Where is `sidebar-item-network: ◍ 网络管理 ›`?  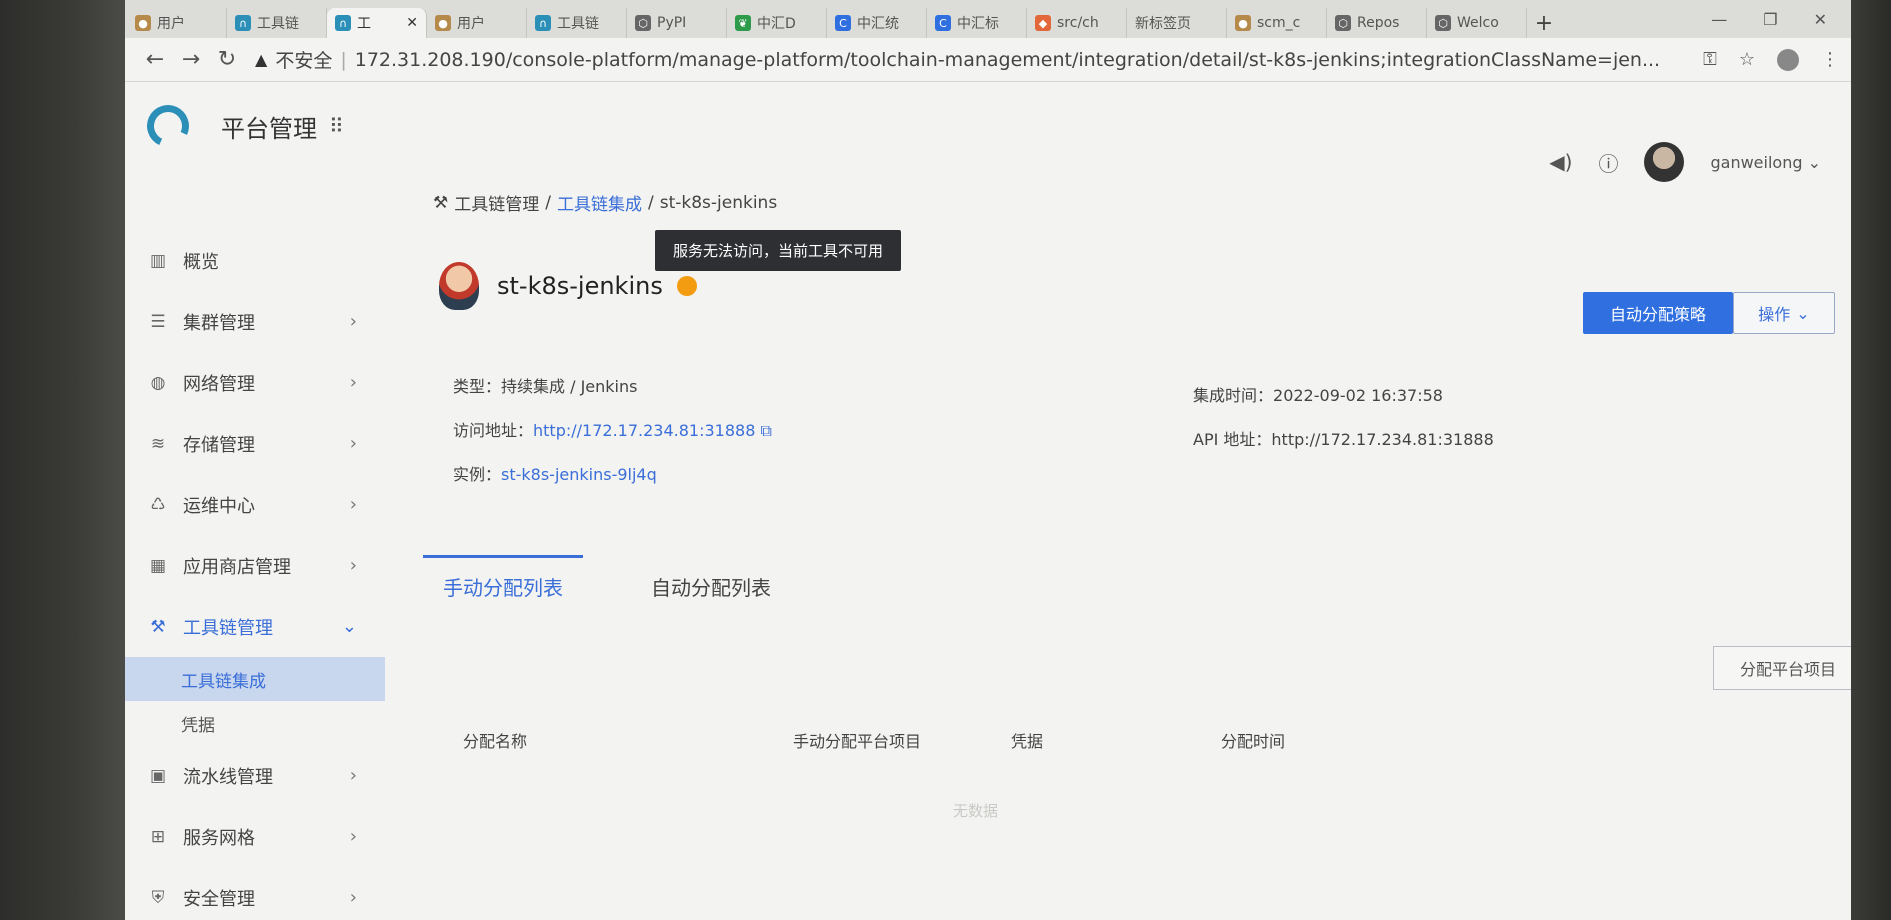 sidebar-item-network: ◍ 网络管理 › is located at coordinates (255, 382).